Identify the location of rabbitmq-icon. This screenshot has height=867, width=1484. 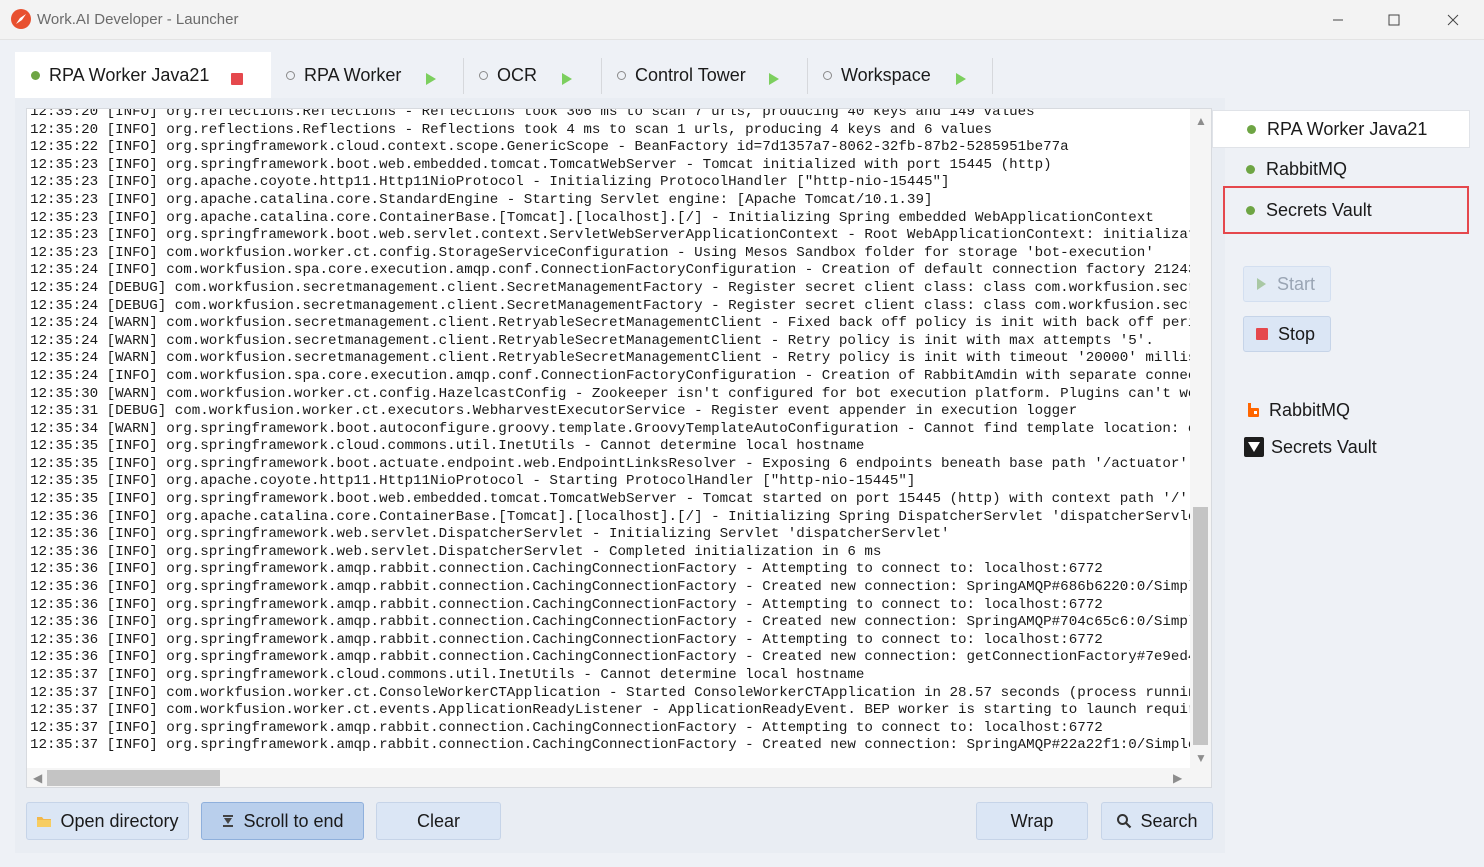
(1253, 410).